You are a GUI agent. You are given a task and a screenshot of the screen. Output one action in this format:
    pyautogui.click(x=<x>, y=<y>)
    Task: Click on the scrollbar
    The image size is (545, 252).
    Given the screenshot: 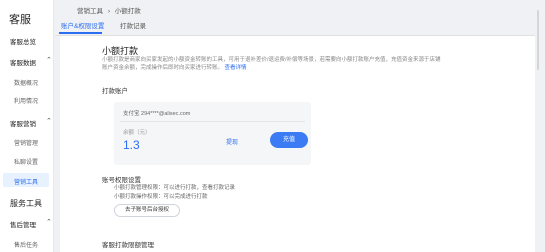 What is the action you would take?
    pyautogui.click(x=538, y=126)
    